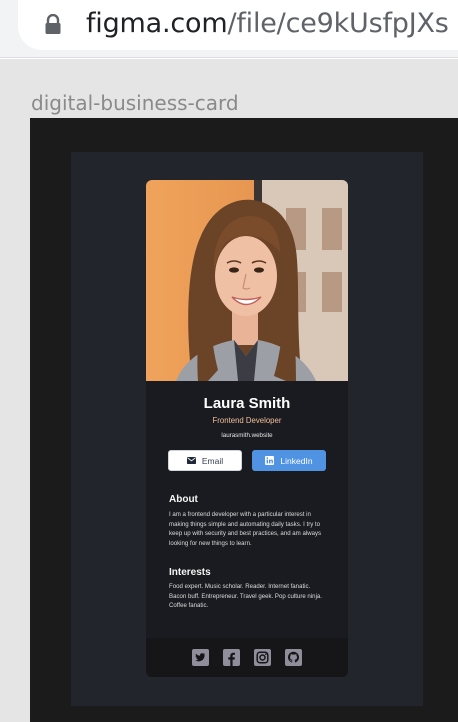 This screenshot has height=722, width=458. Describe the element at coordinates (190, 572) in the screenshot. I see `interests-heading: Interests` at that location.